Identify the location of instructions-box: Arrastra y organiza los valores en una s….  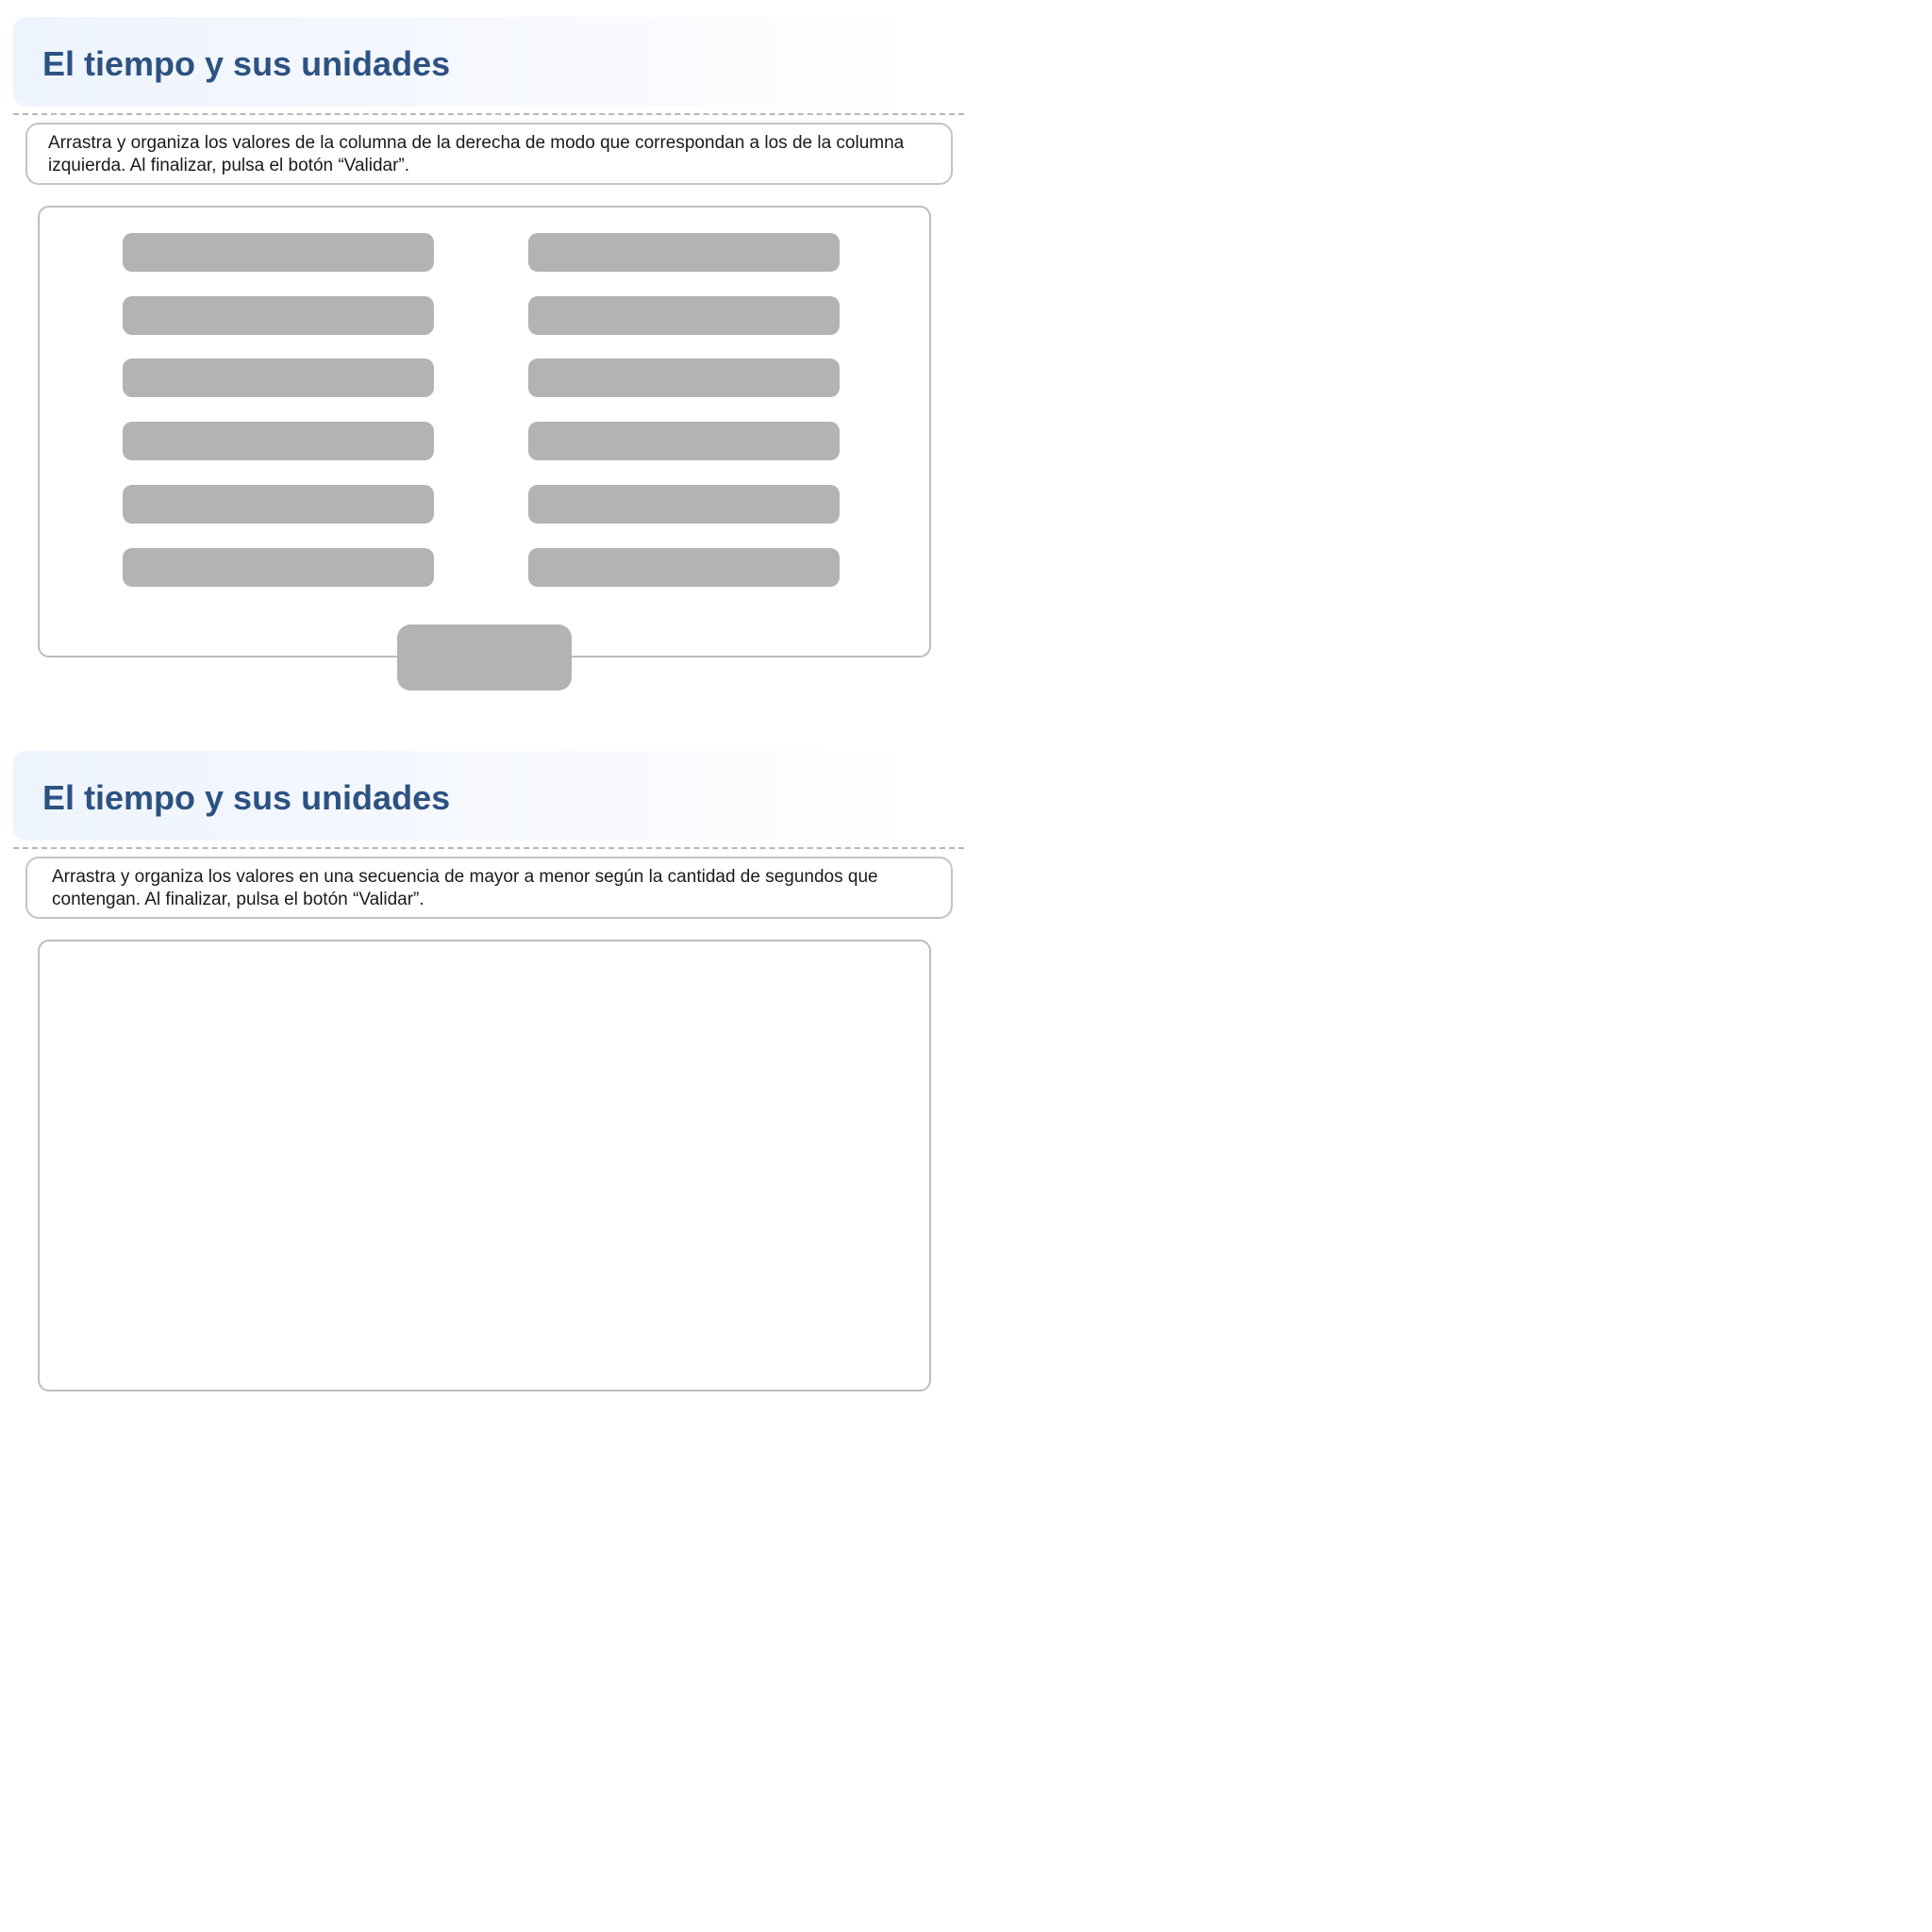
(489, 888).